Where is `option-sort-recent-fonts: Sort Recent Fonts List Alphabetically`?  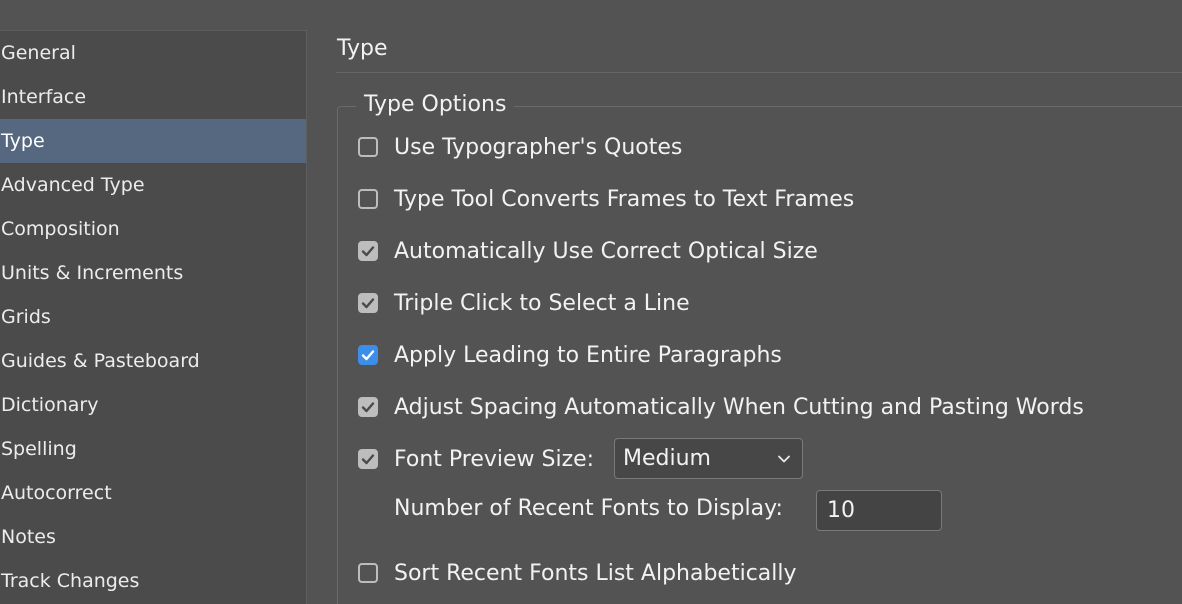 option-sort-recent-fonts: Sort Recent Fonts List Alphabetically is located at coordinates (577, 573).